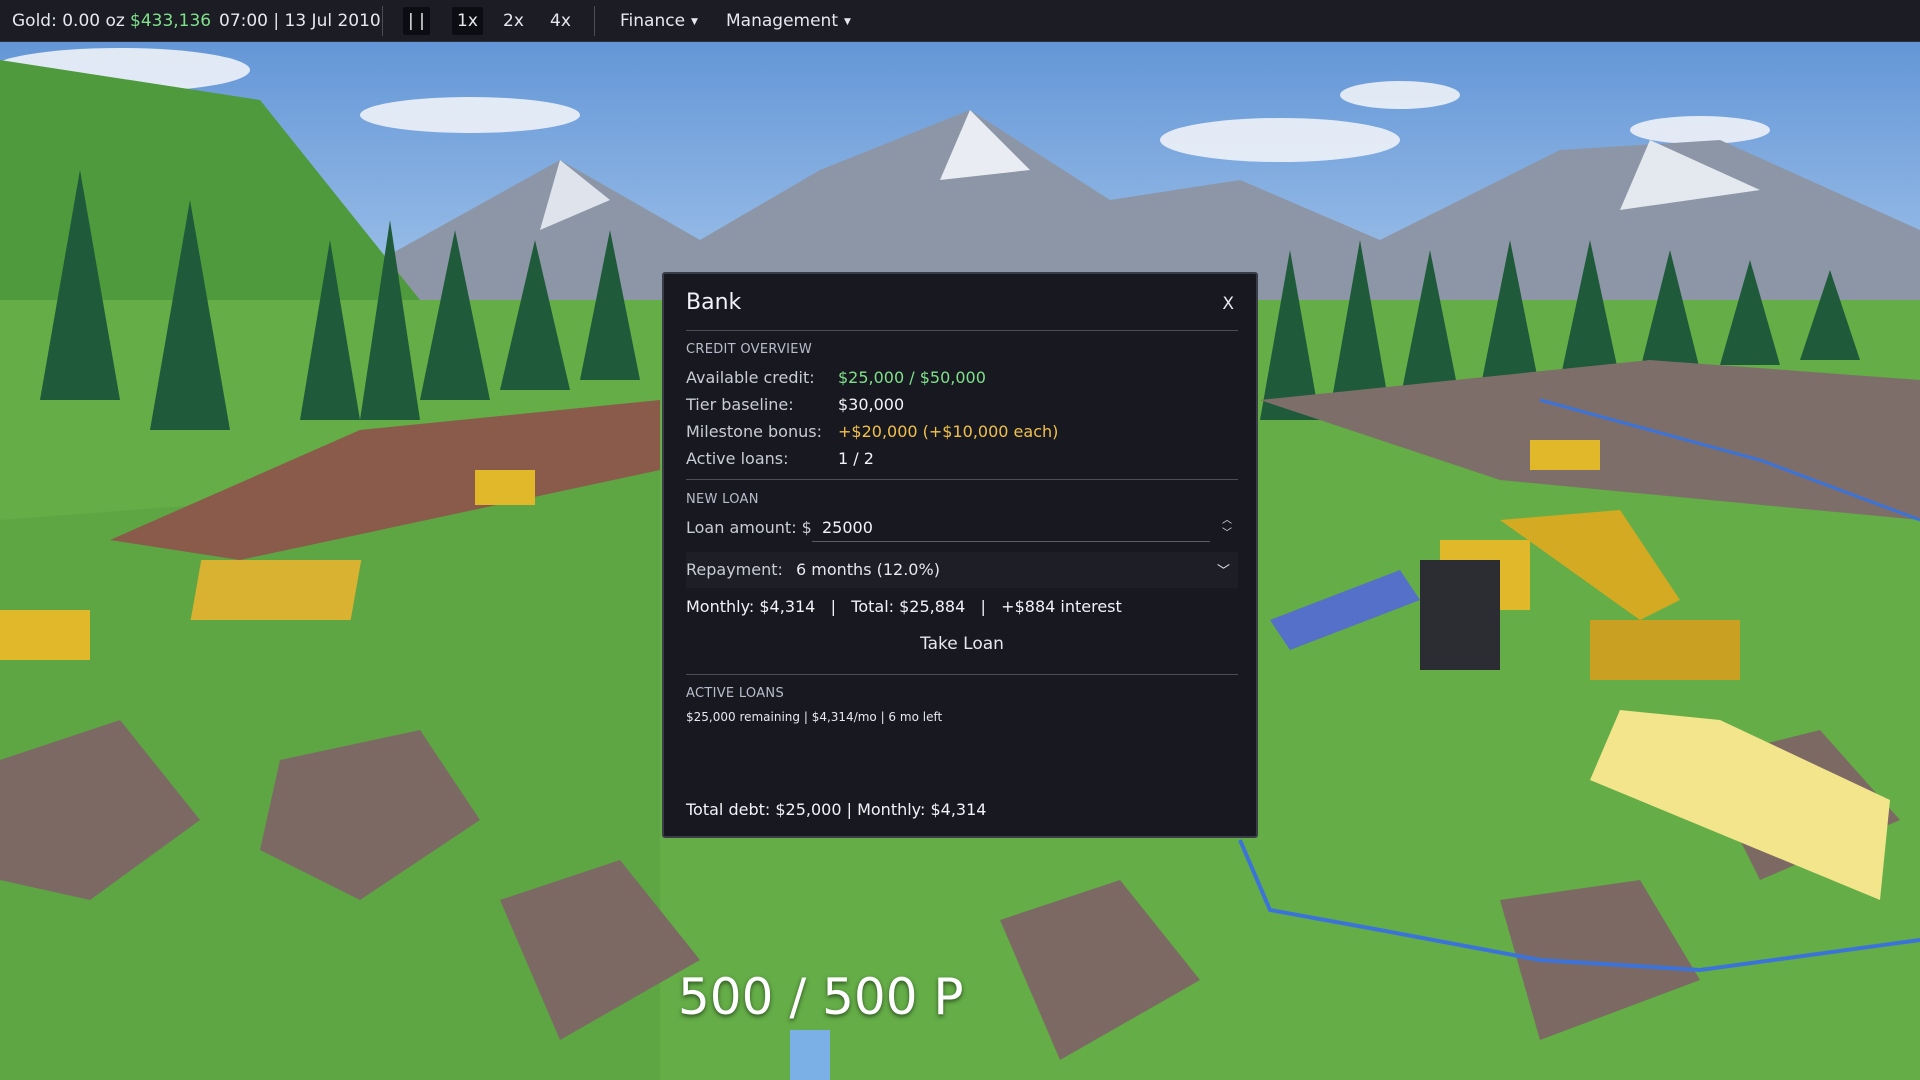  I want to click on milestone-bonus-label: Milestone bonus:, so click(754, 431).